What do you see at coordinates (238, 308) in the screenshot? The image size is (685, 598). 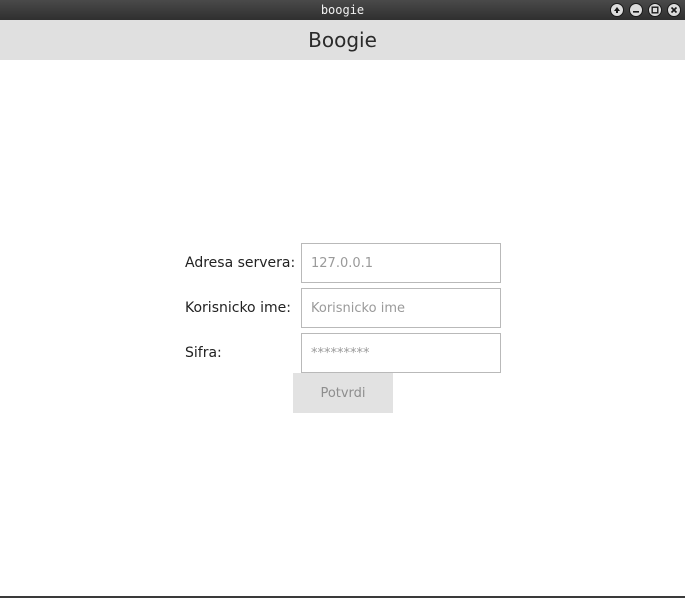 I see `username-label: Korisnicko ime:` at bounding box center [238, 308].